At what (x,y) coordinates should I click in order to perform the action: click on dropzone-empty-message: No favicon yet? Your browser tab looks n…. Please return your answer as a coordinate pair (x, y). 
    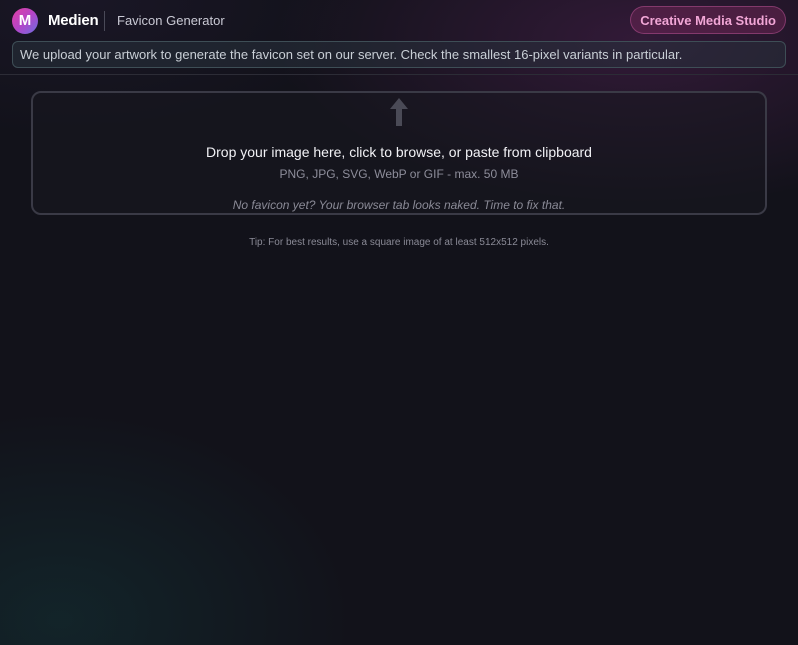
    Looking at the image, I should click on (399, 205).